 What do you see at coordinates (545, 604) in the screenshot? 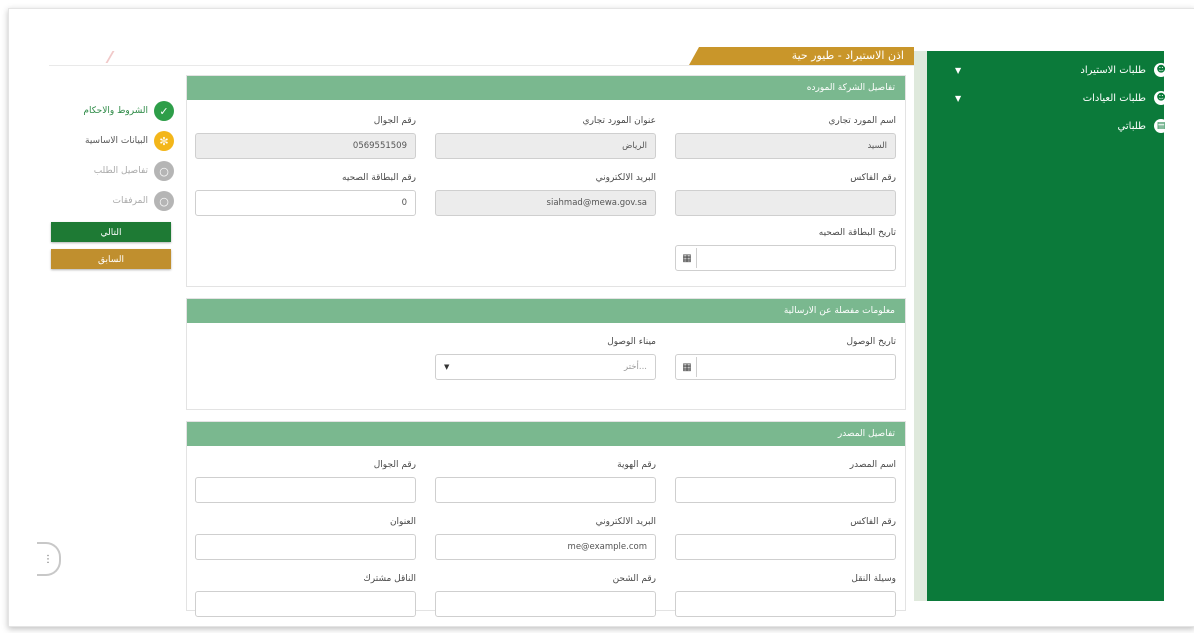
I see `shipment-no-field` at bounding box center [545, 604].